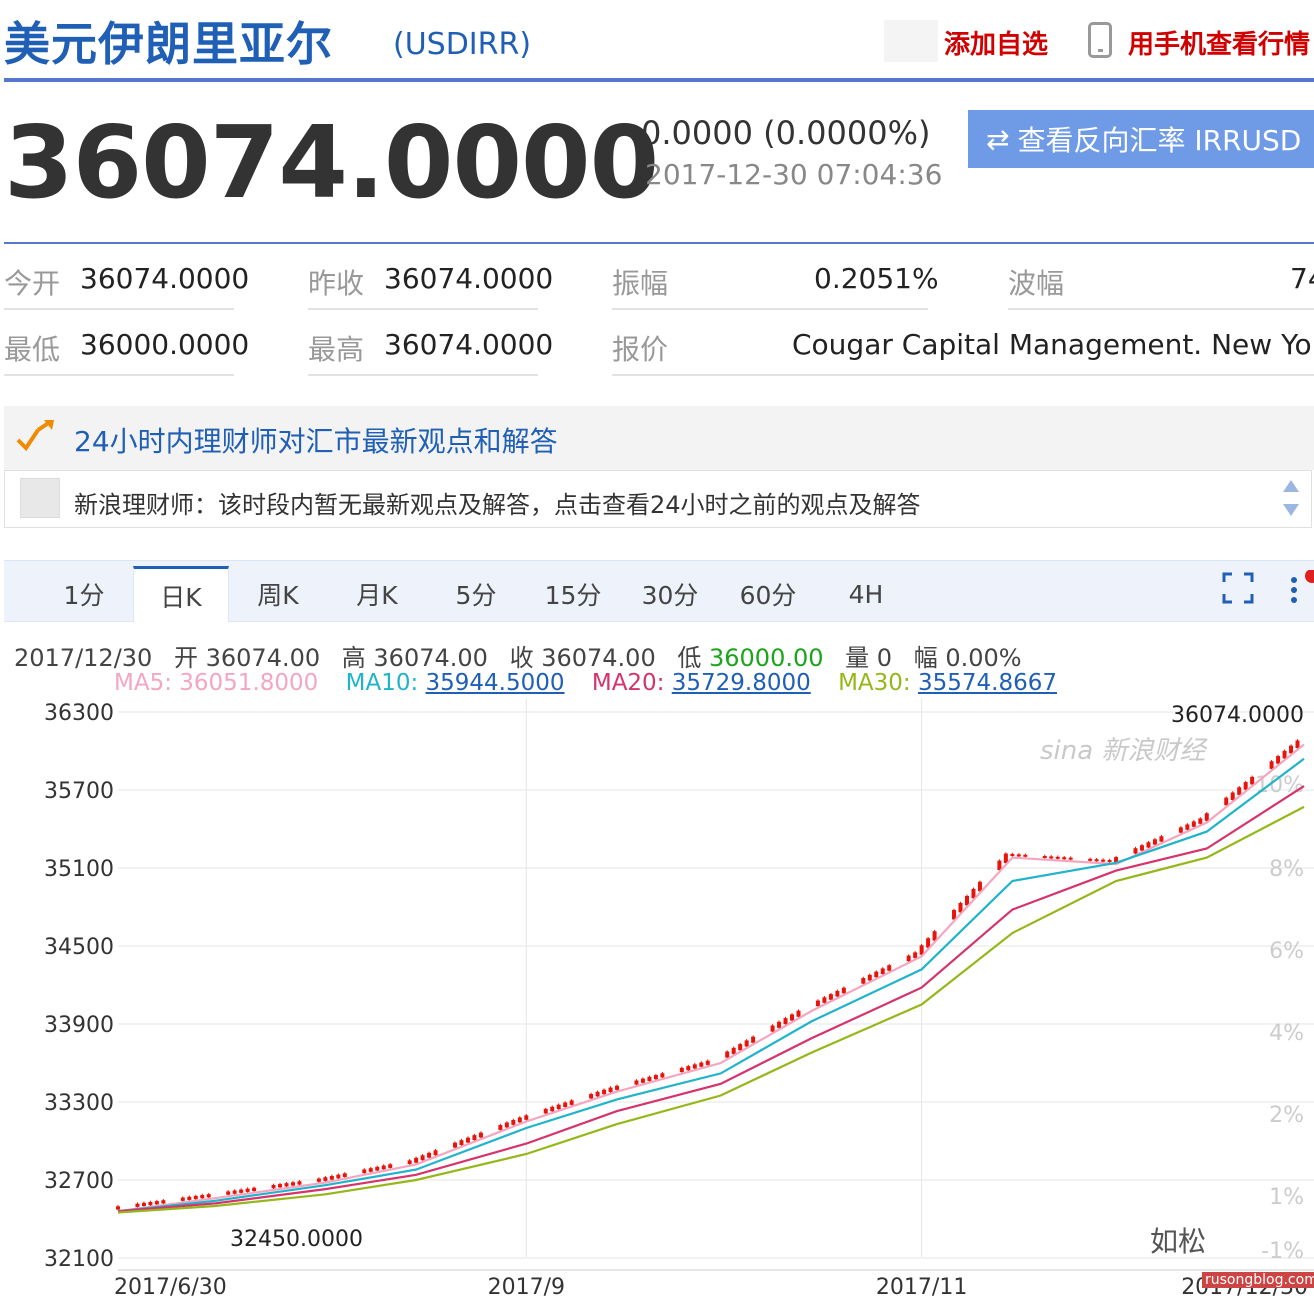 The image size is (1314, 1299). Describe the element at coordinates (84, 594) in the screenshot. I see `tab-1min: 1分` at that location.